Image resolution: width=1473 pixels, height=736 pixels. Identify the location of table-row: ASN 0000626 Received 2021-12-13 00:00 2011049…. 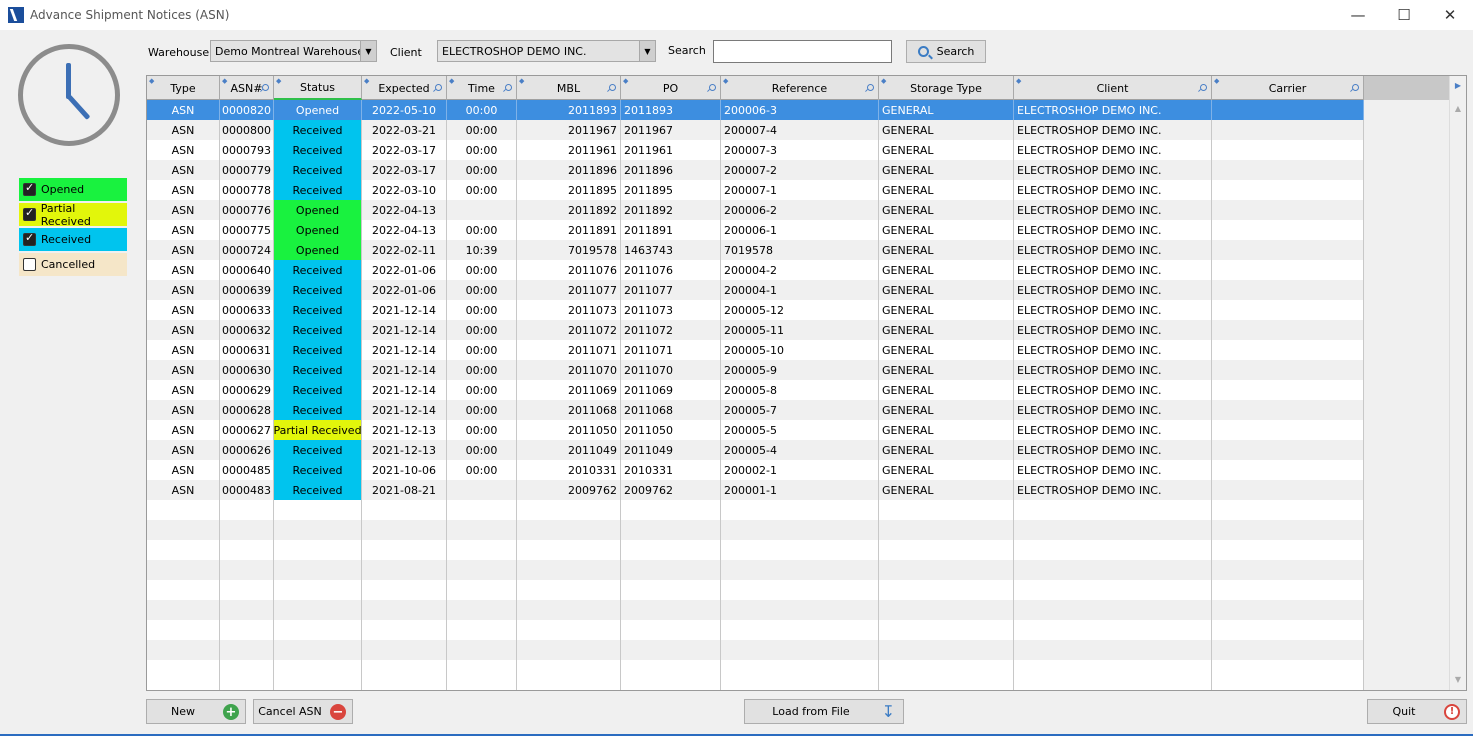
(755, 450).